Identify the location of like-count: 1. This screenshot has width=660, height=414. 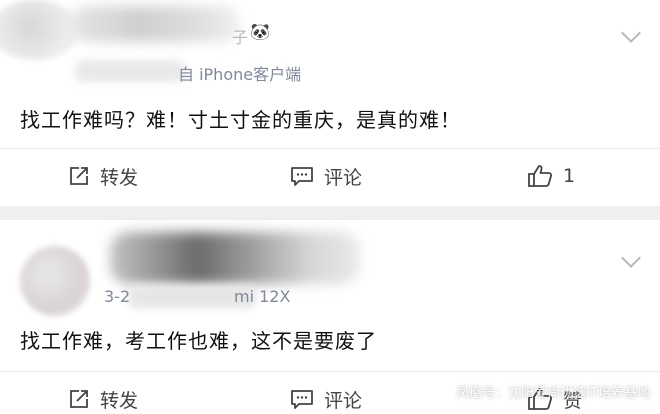
(569, 176).